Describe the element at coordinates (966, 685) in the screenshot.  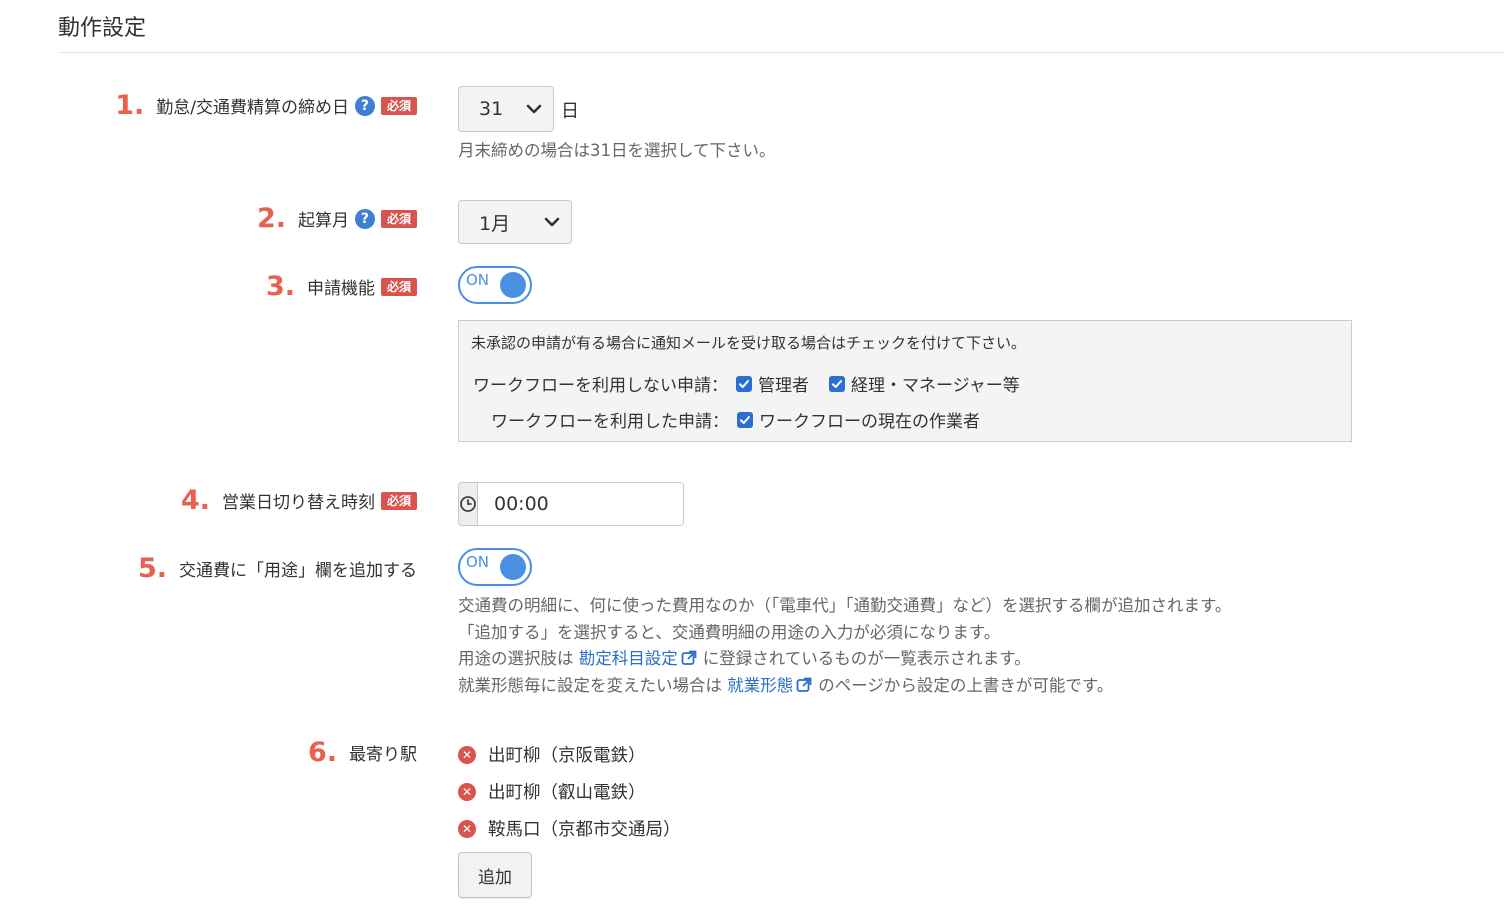
I see `hint-text: のページから設定の上書きが可能です。` at that location.